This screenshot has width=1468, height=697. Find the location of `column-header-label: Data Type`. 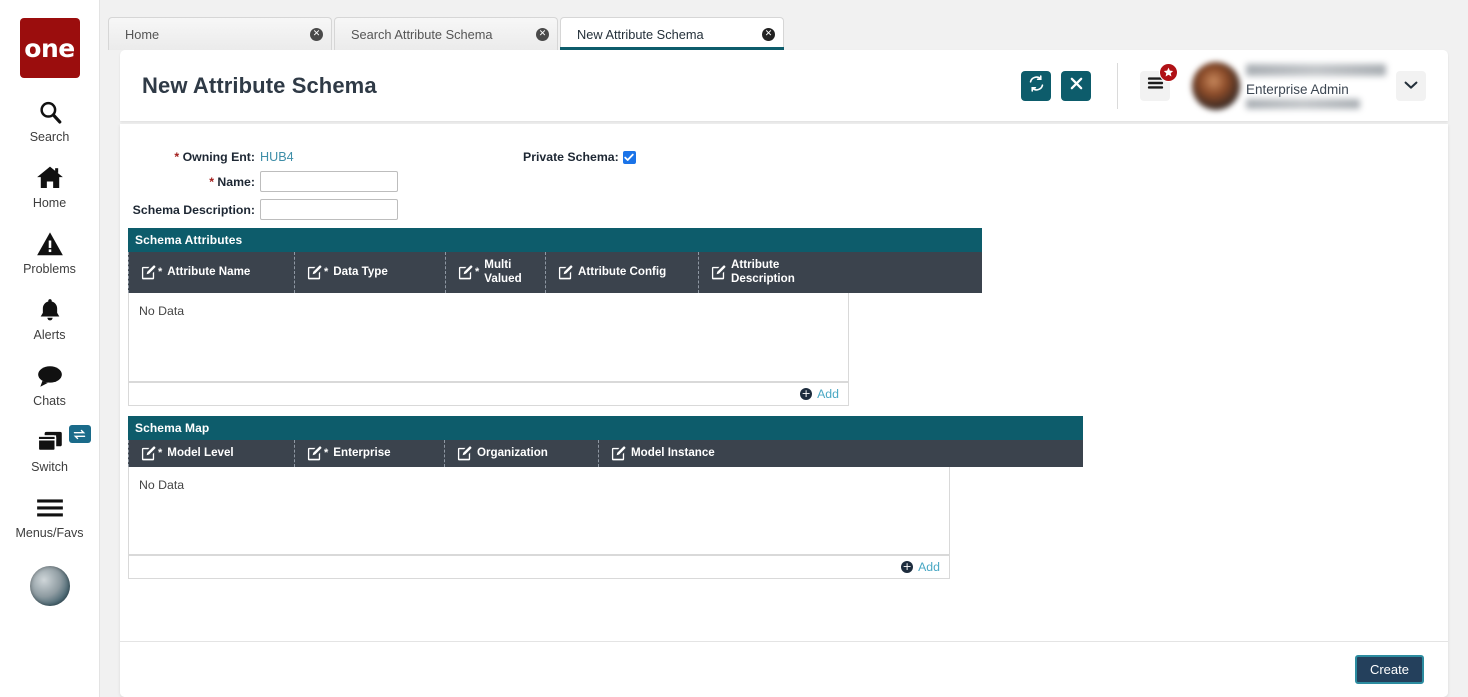

column-header-label: Data Type is located at coordinates (360, 272).